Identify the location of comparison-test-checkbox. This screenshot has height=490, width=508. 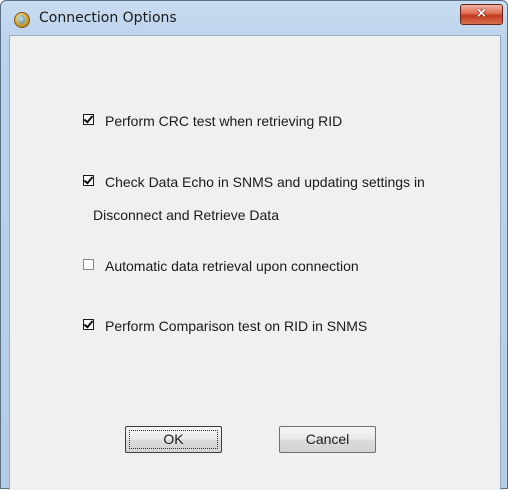
(88, 324).